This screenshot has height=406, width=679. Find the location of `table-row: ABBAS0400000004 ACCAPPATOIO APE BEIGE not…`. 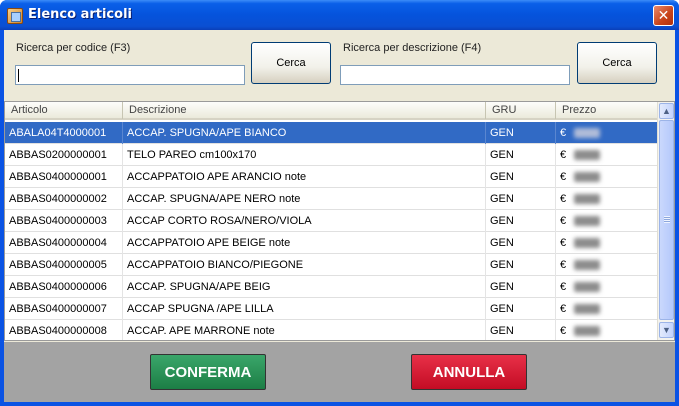

table-row: ABBAS0400000004 ACCAPPATOIO APE BEIGE not… is located at coordinates (331, 243).